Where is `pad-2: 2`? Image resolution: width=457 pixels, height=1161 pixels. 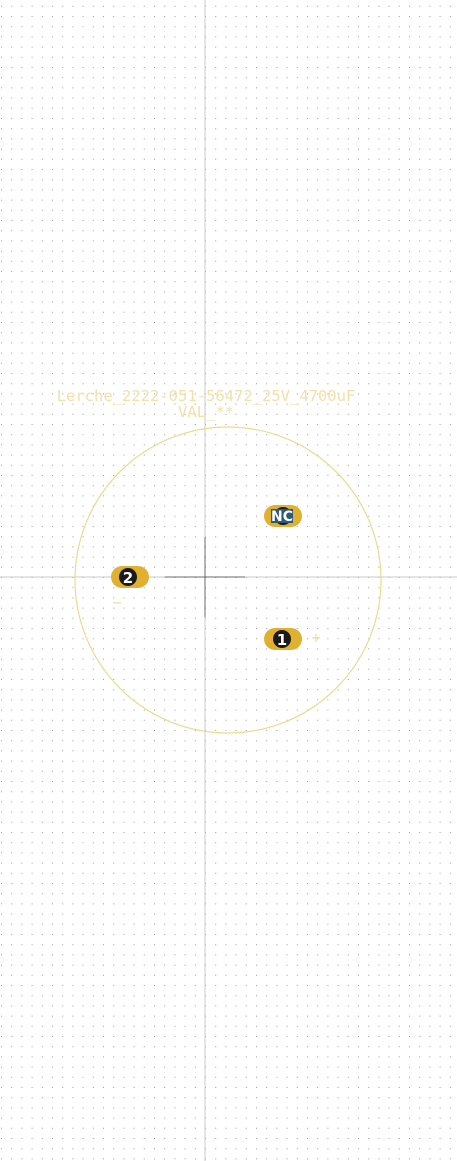
pad-2: 2 is located at coordinates (130, 577).